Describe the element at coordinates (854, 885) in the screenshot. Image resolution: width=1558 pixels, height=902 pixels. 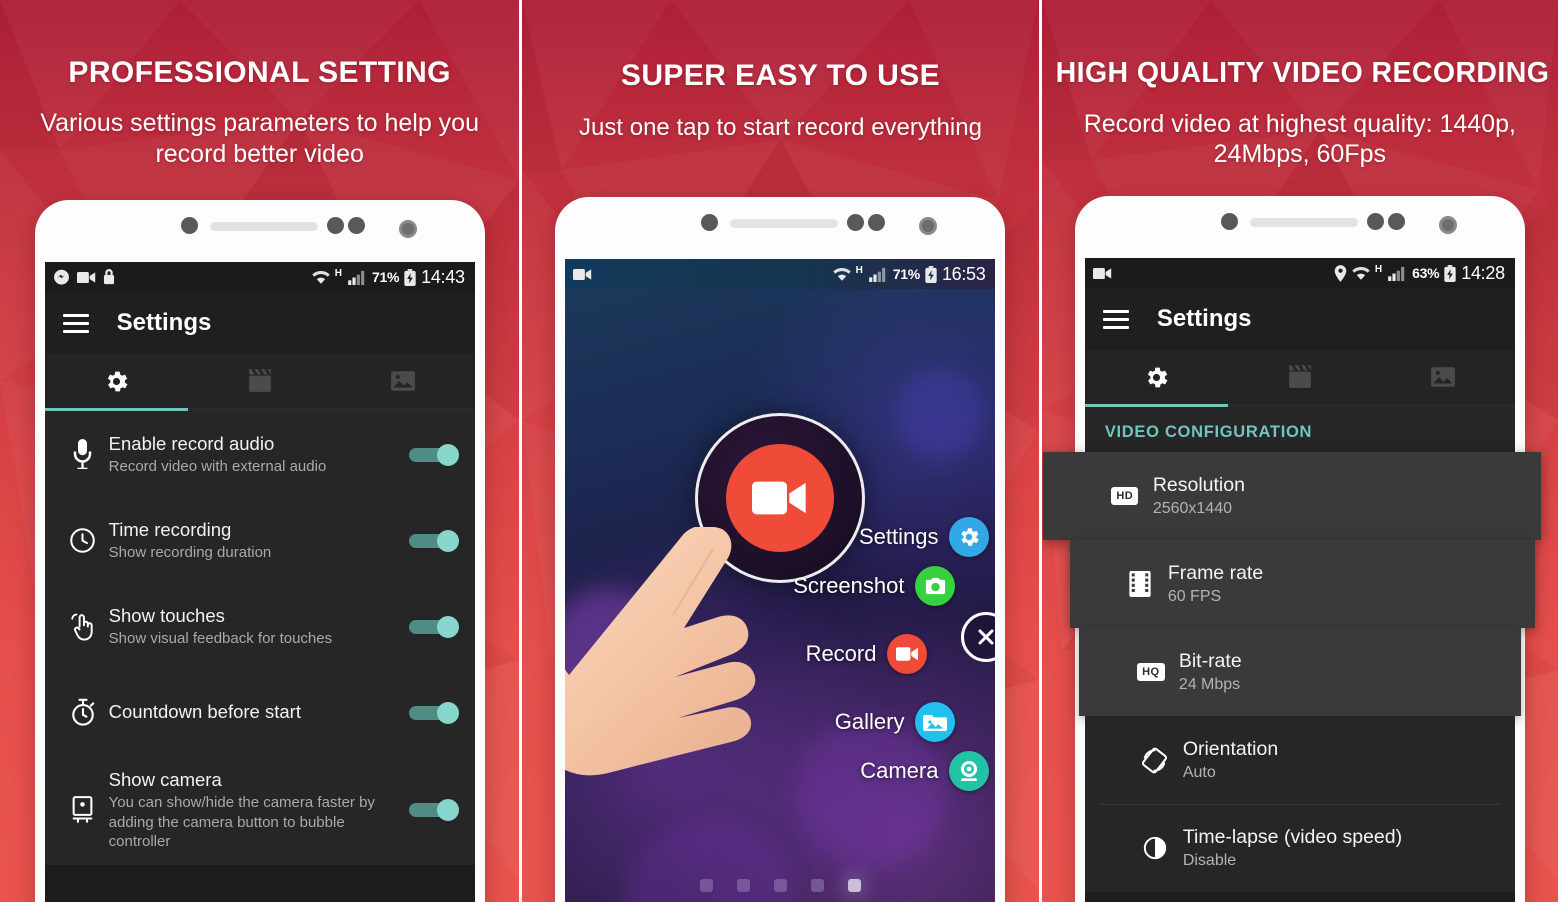
I see `page-dot-active` at that location.